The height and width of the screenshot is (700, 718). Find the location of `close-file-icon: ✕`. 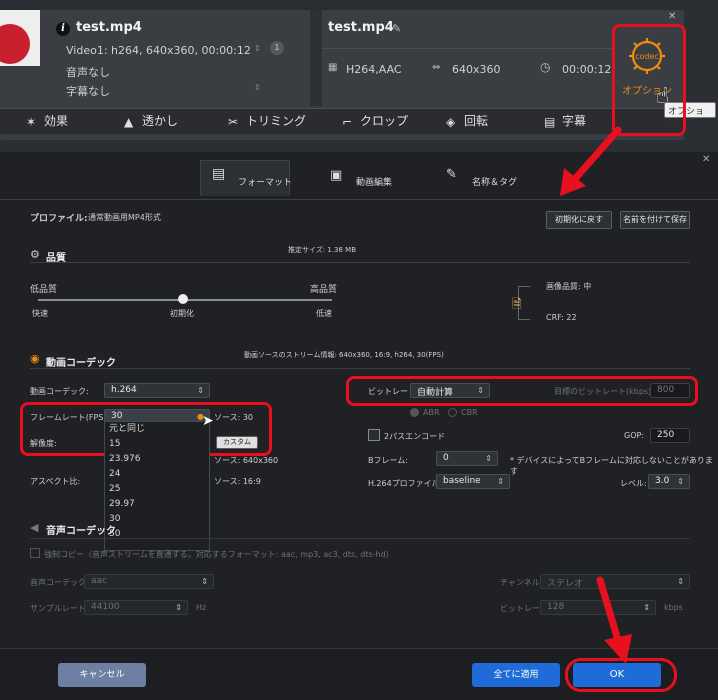

close-file-icon: ✕ is located at coordinates (672, 16).